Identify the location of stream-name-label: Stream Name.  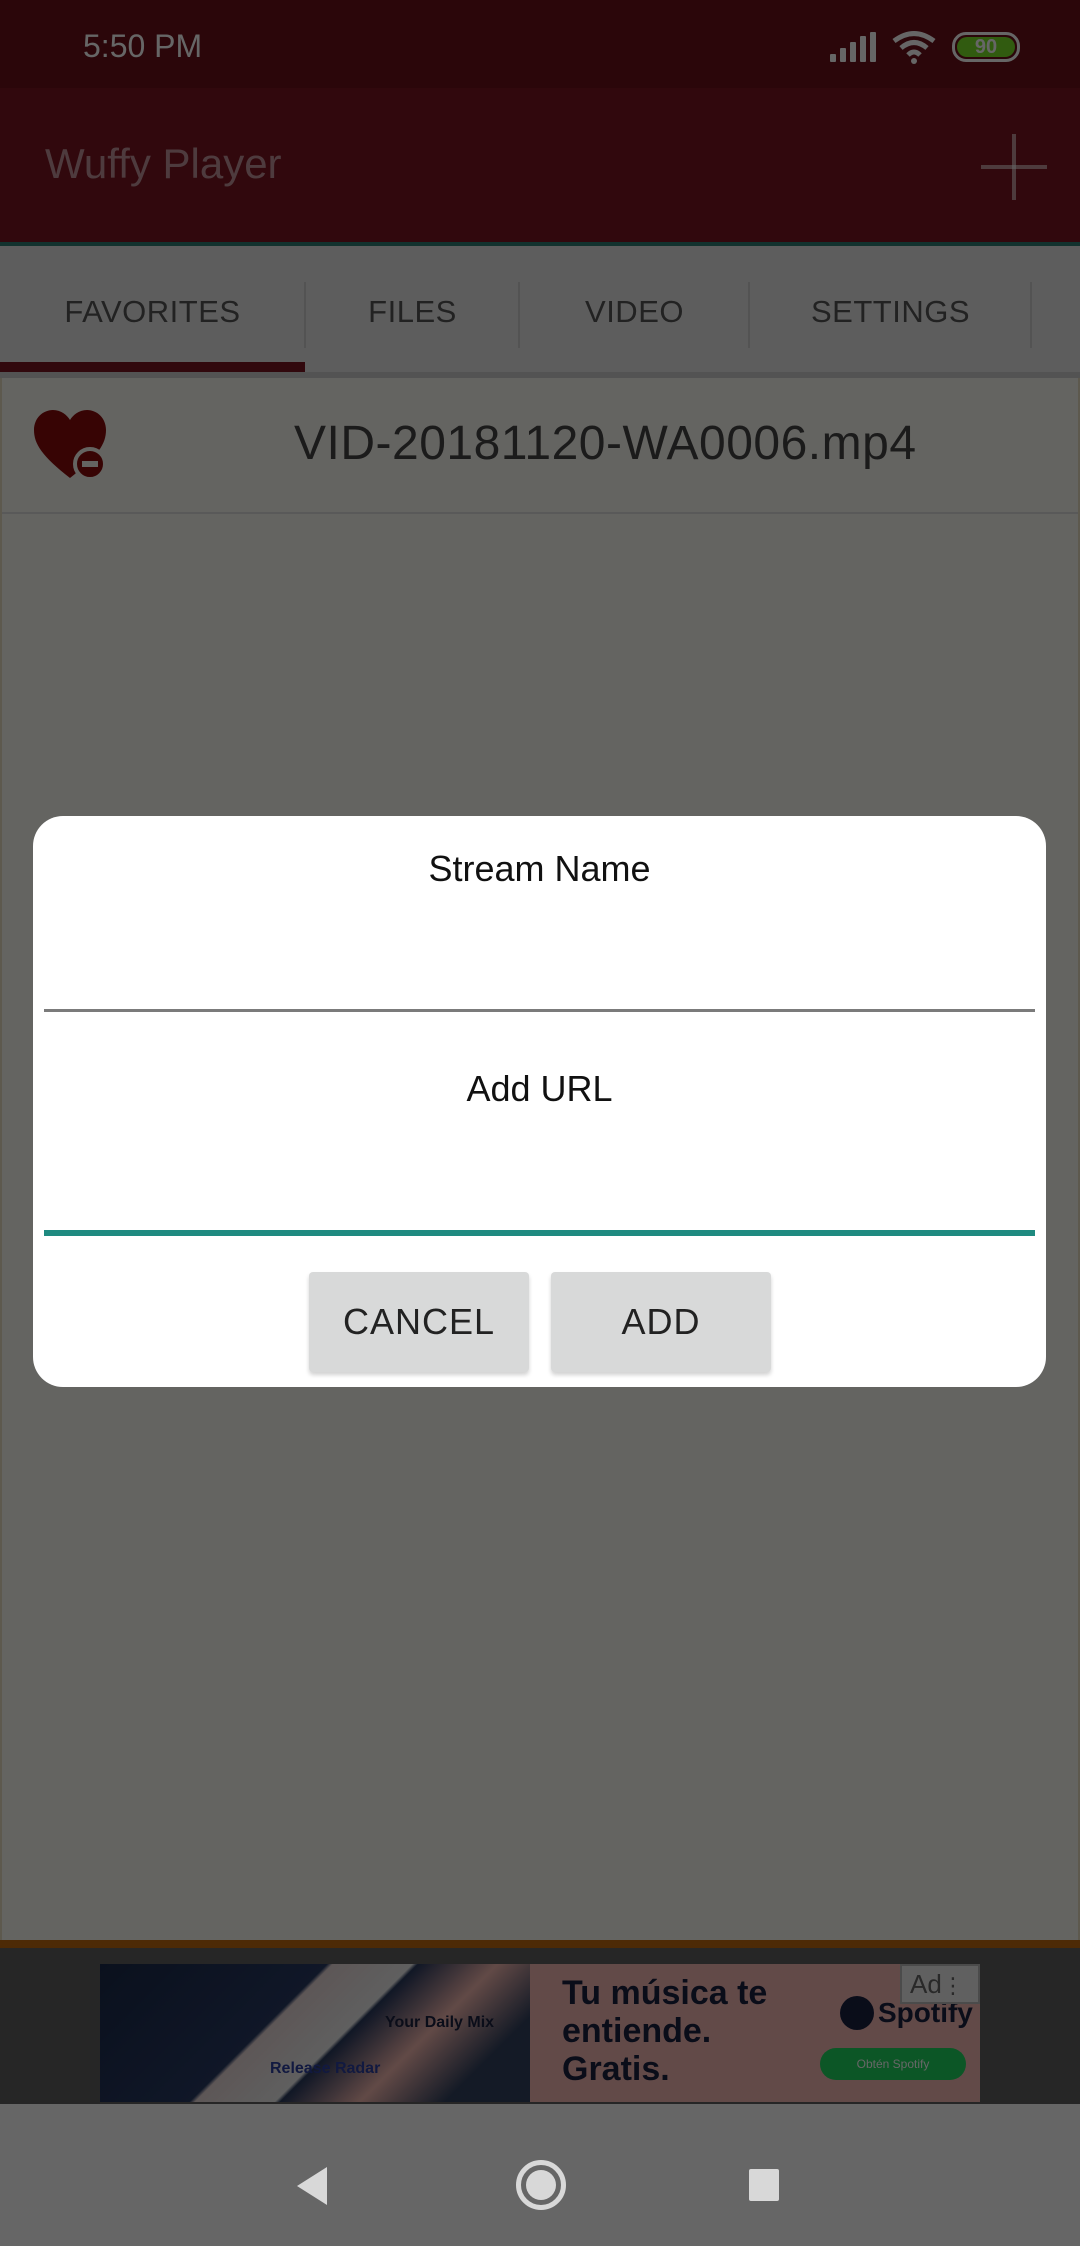
(539, 868).